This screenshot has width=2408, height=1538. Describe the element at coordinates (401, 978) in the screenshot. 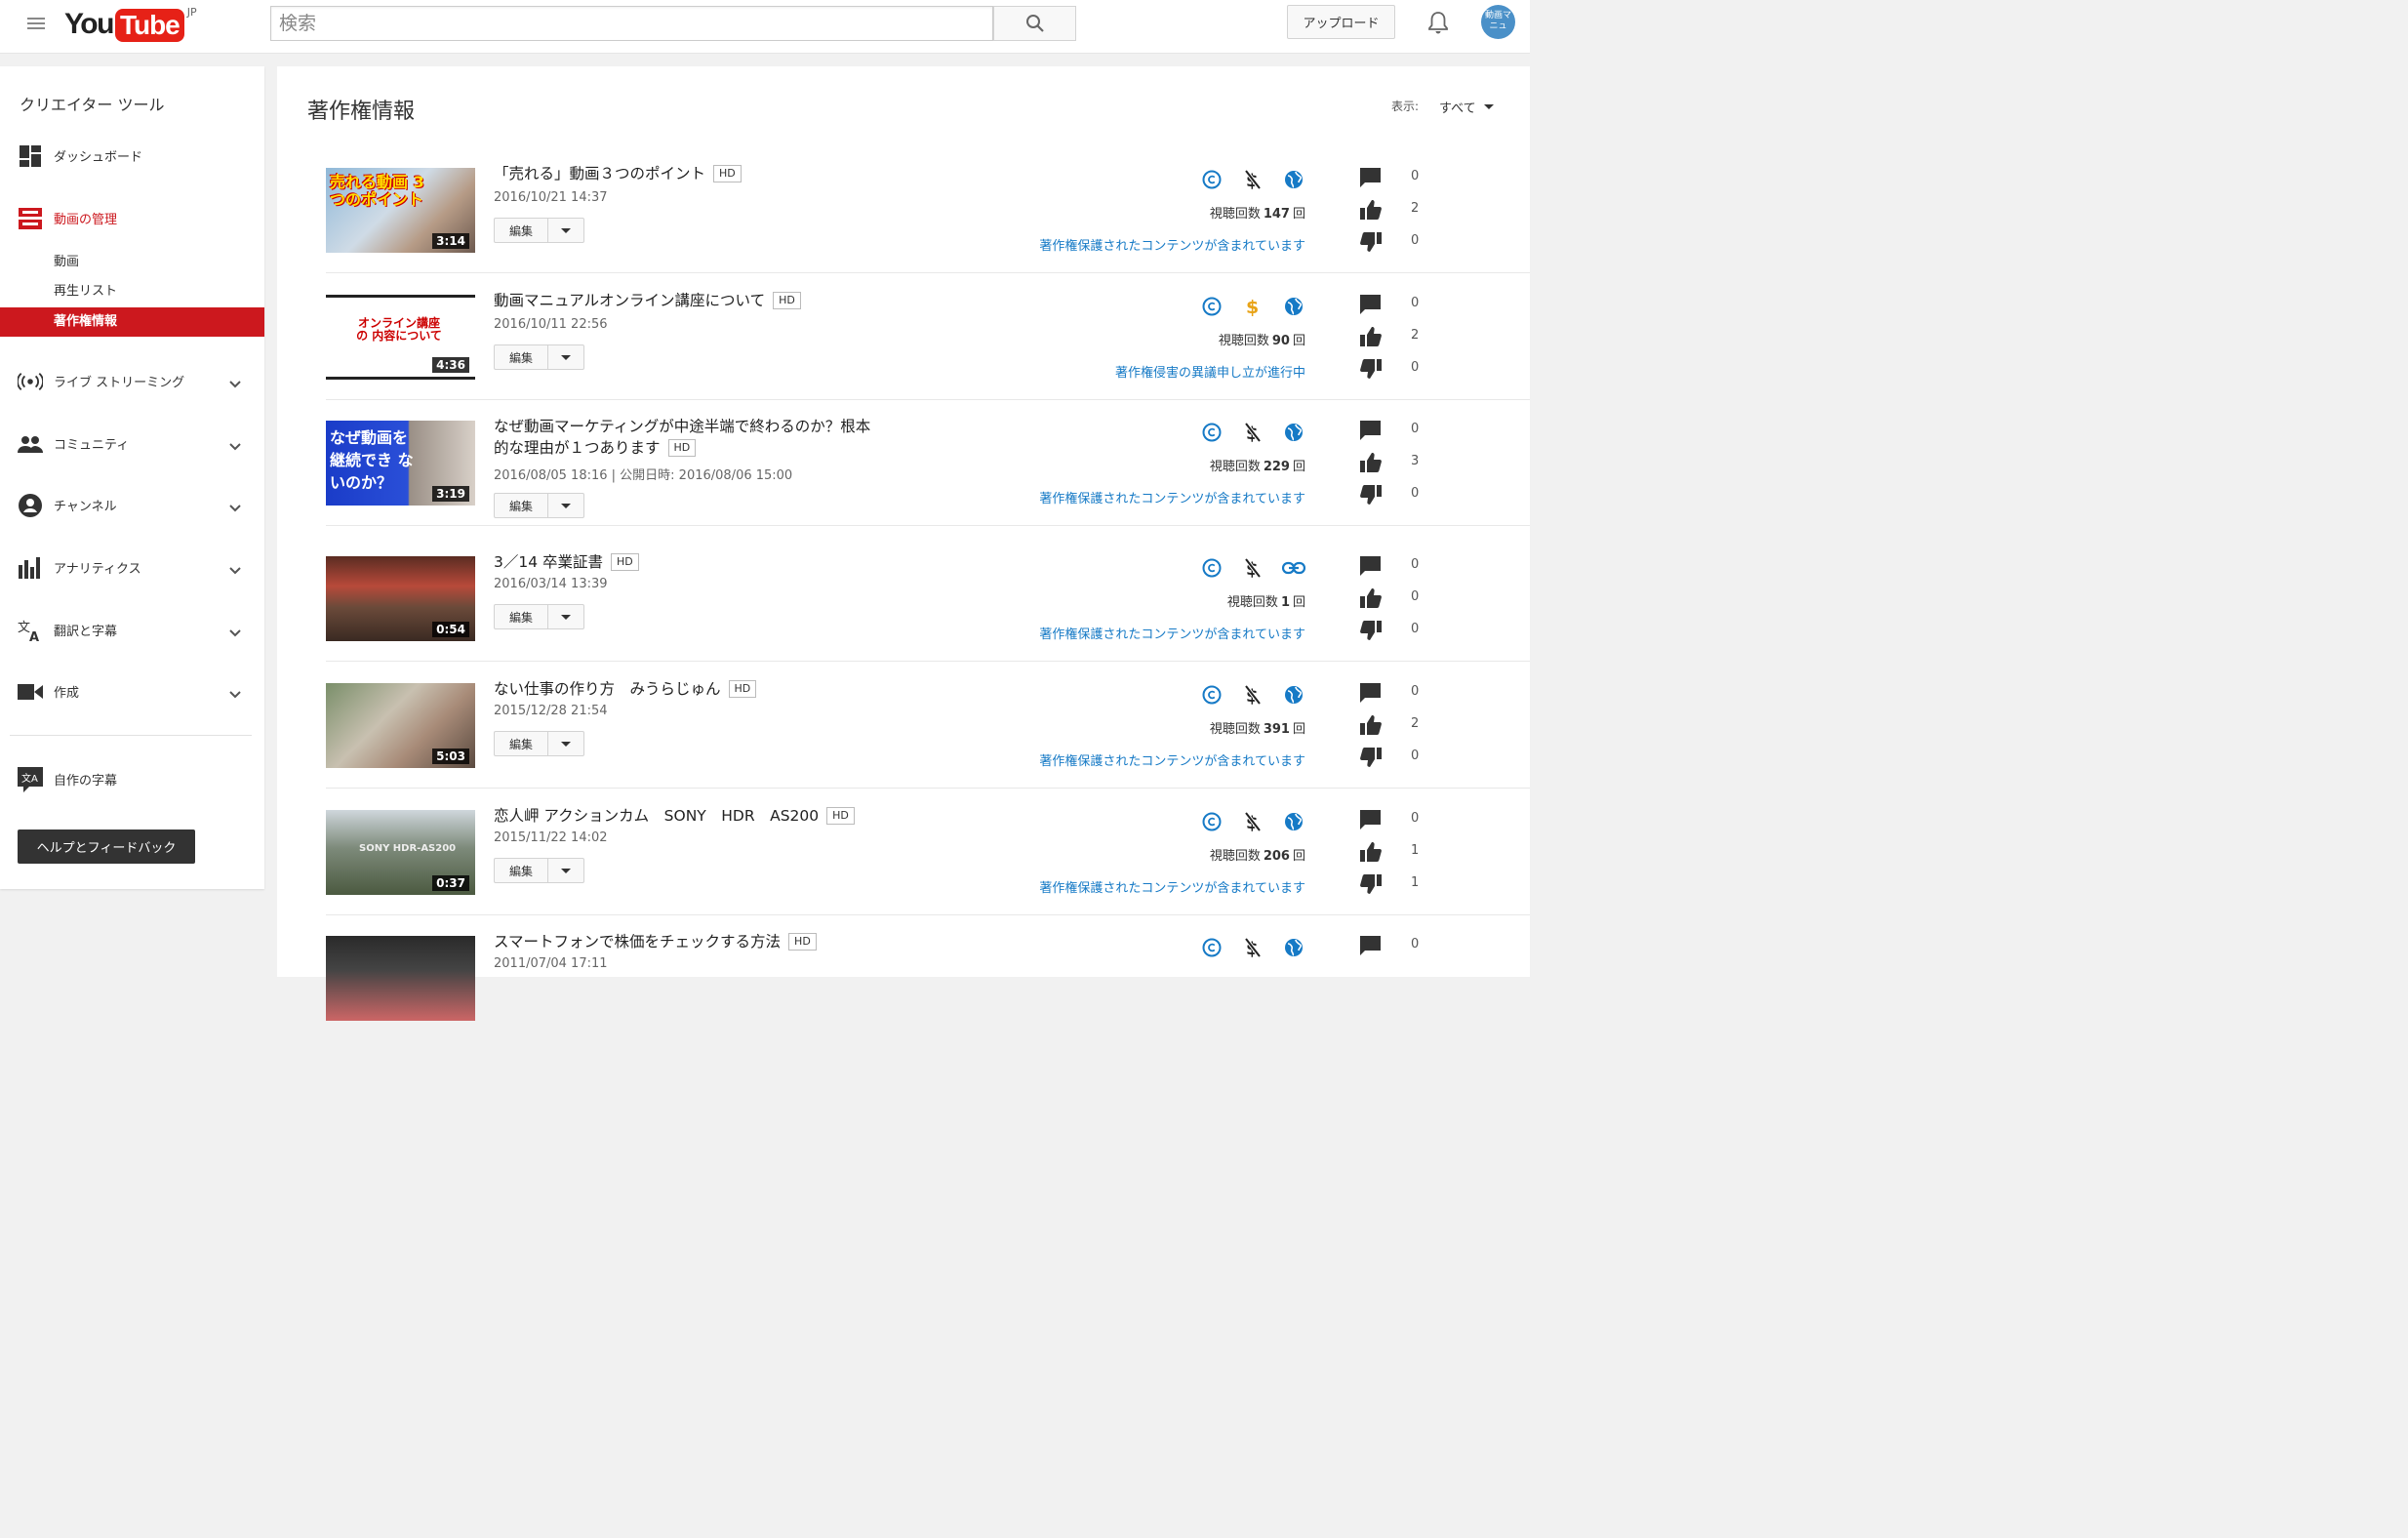

I see `video-thumbnail` at that location.